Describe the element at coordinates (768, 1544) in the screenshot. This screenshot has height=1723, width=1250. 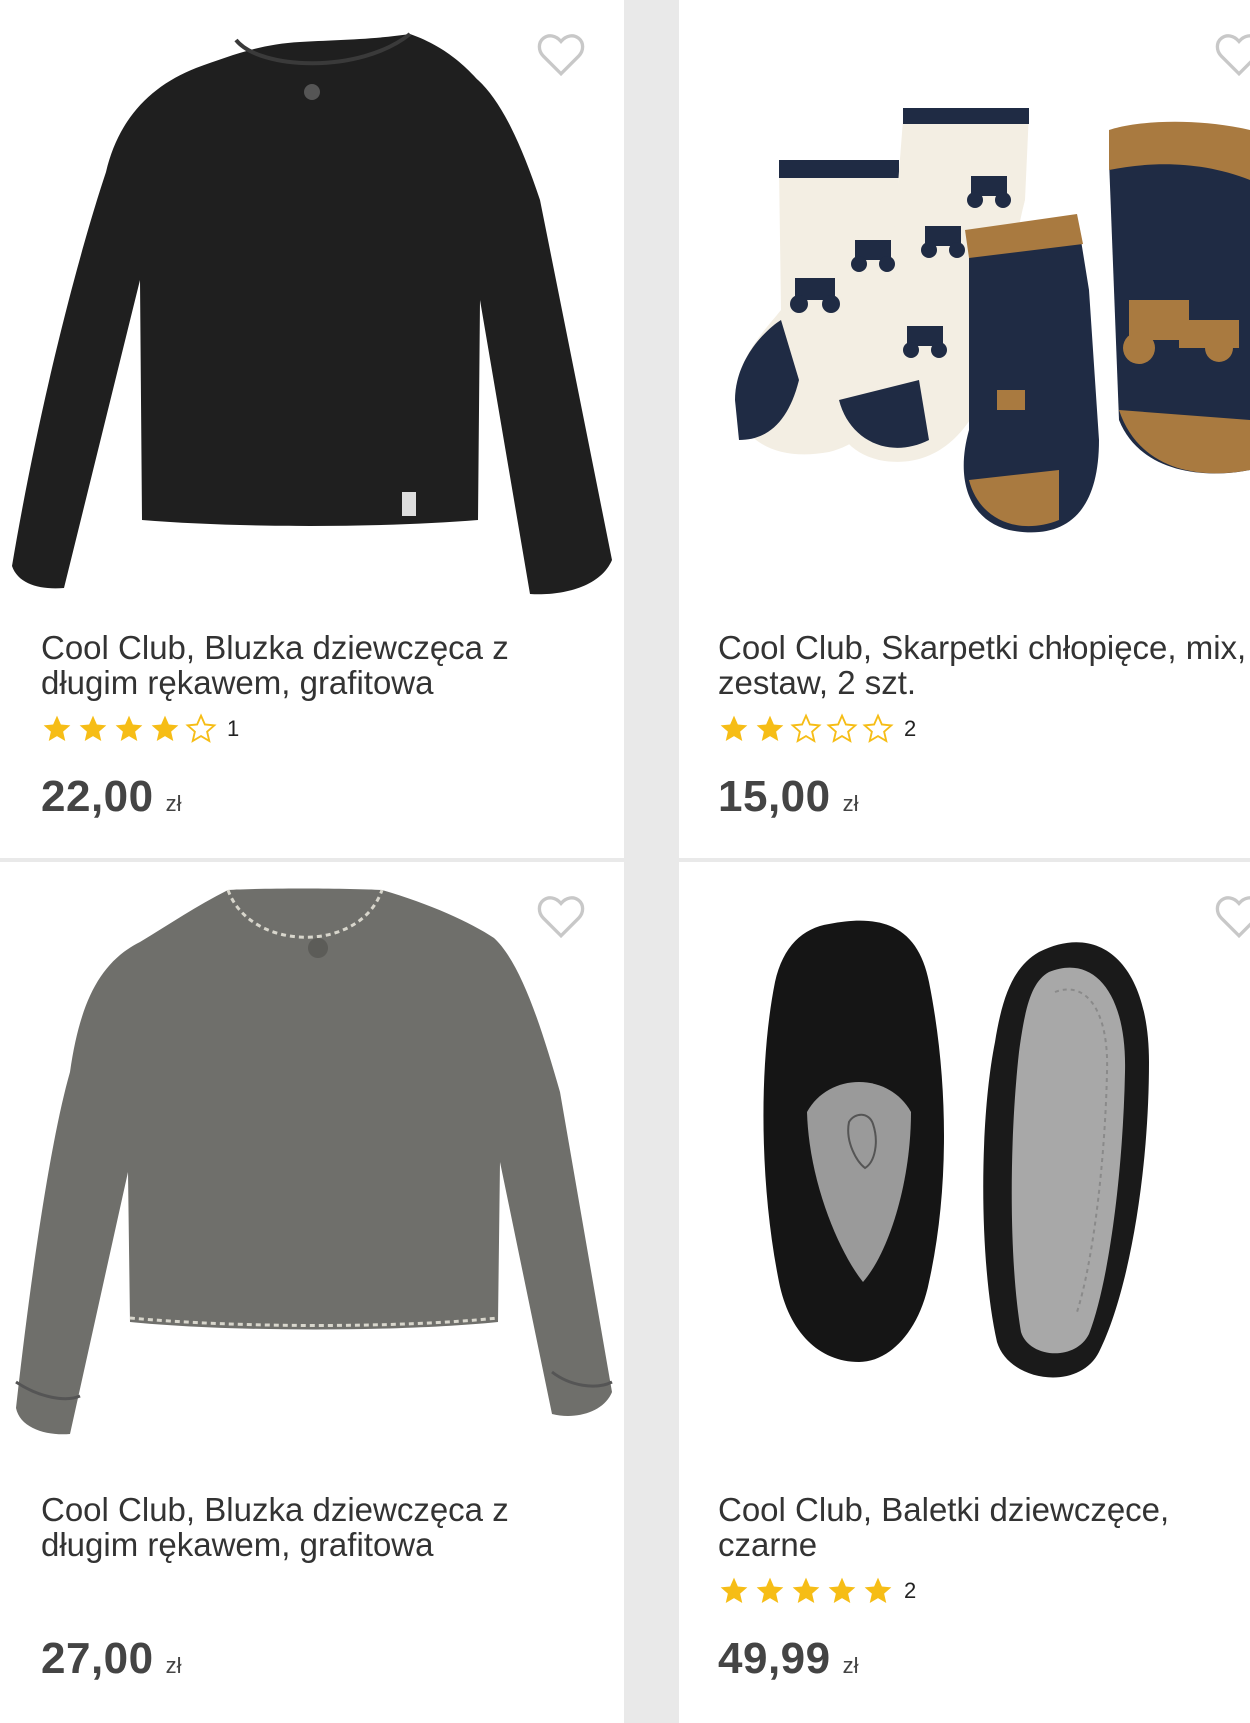
I see `product-title-line2: czarne` at that location.